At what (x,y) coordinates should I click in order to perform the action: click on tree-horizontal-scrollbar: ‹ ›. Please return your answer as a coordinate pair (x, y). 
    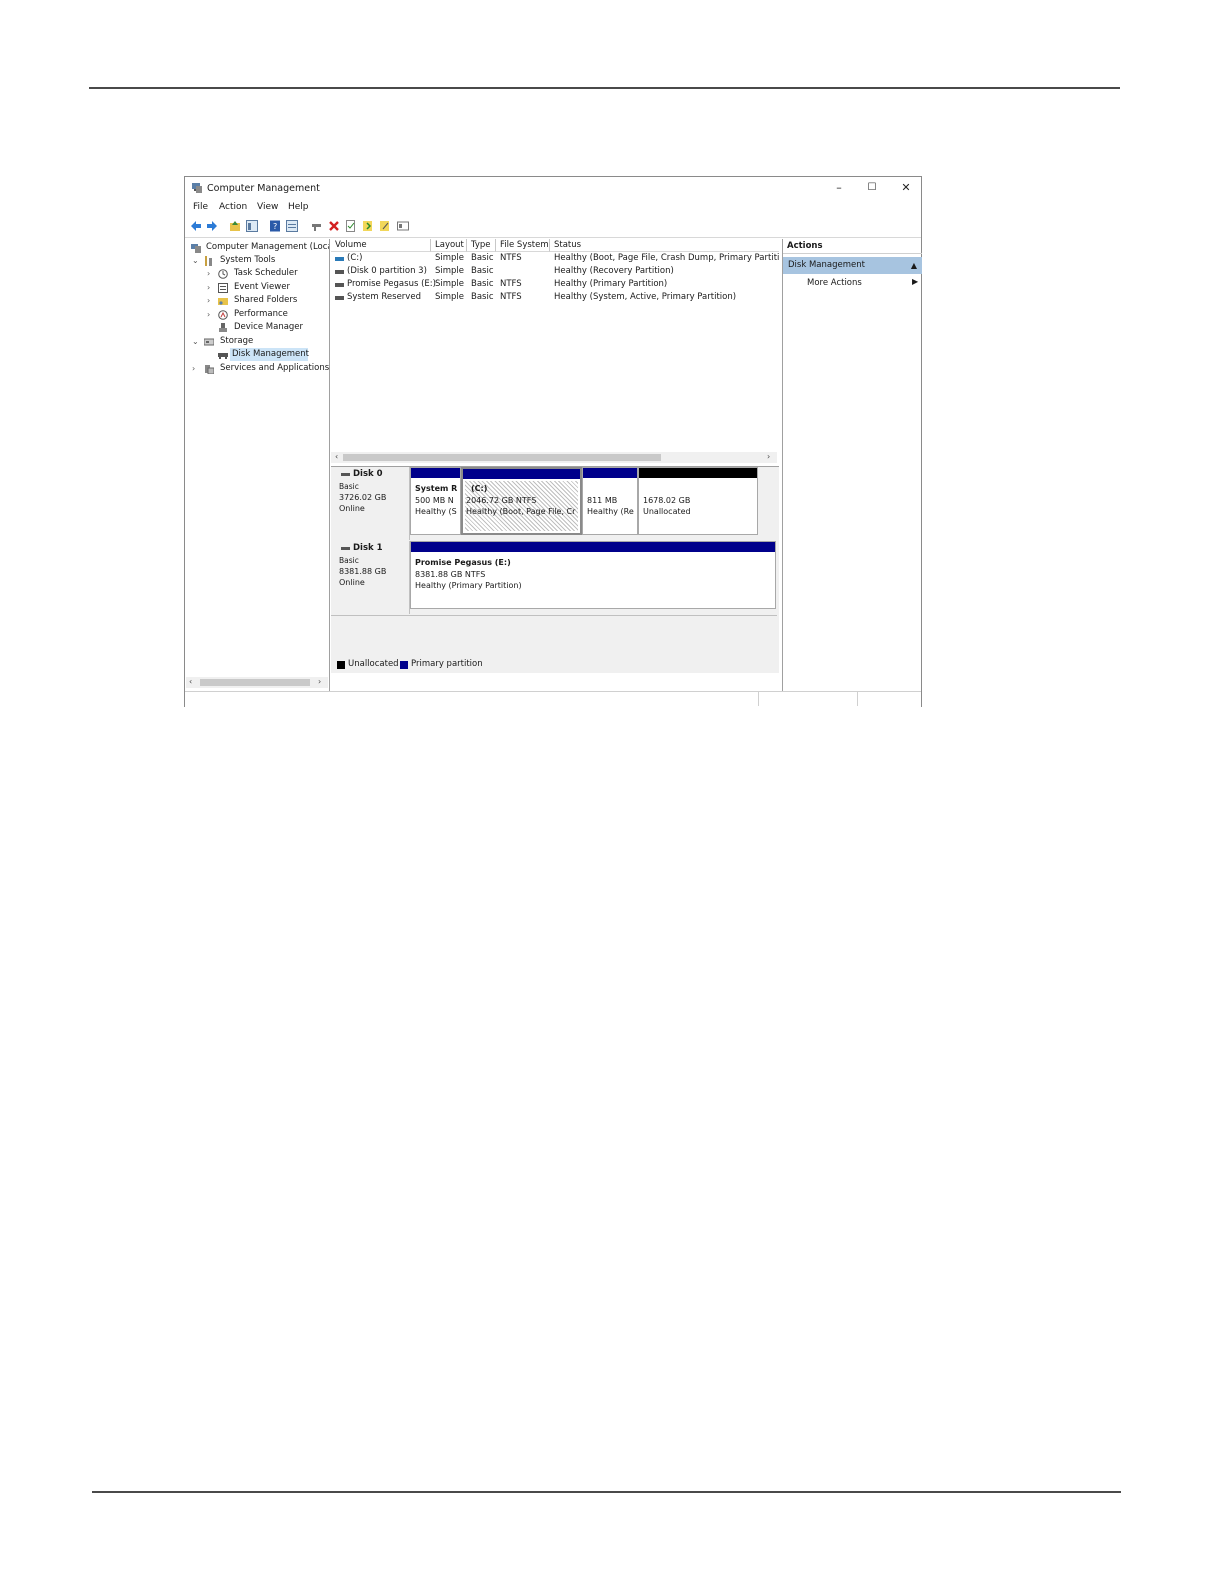
    Looking at the image, I should click on (257, 682).